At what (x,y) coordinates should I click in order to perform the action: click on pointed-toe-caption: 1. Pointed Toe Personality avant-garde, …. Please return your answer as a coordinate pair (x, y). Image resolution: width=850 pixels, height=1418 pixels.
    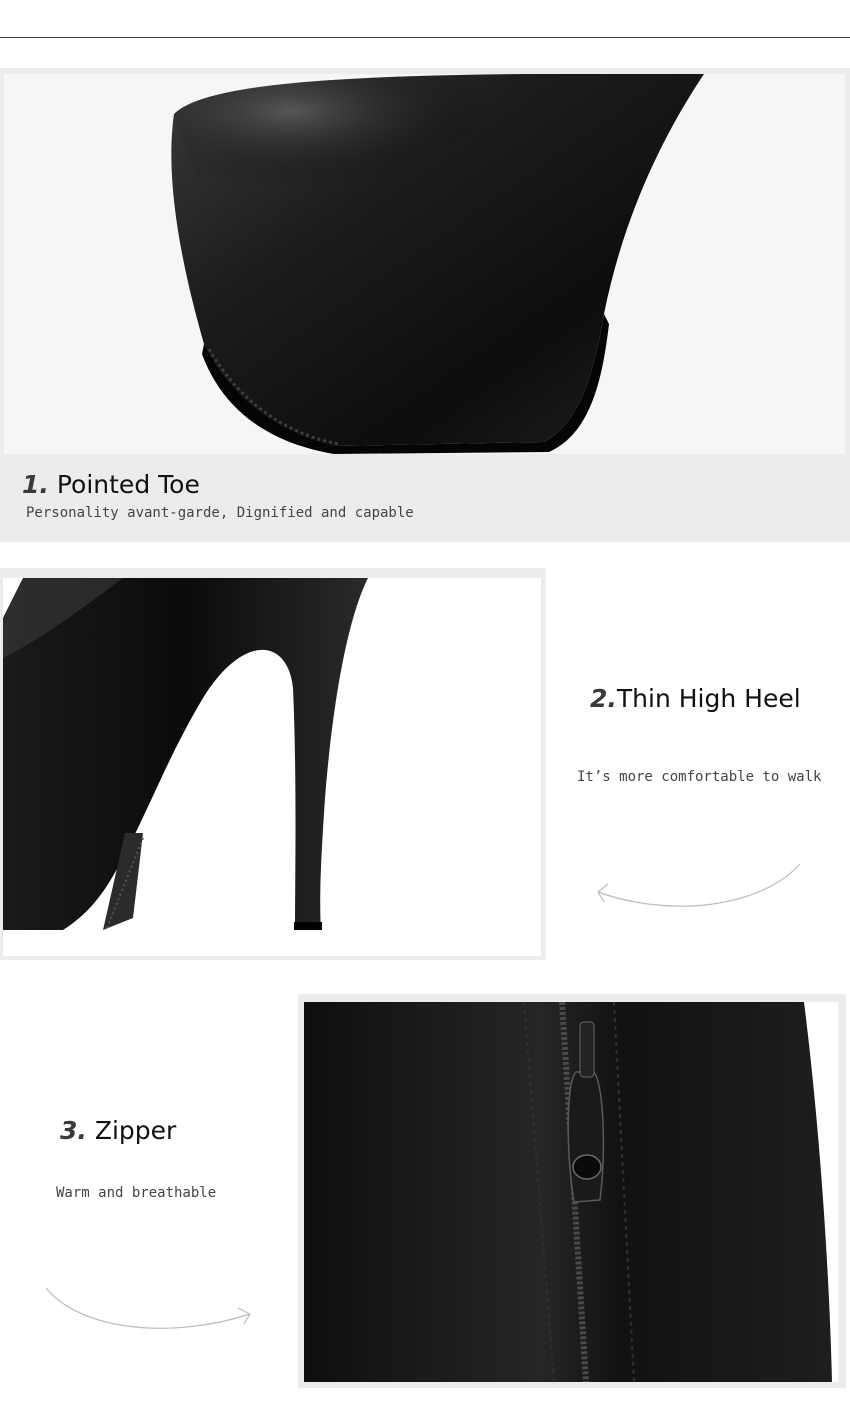
    Looking at the image, I should click on (425, 499).